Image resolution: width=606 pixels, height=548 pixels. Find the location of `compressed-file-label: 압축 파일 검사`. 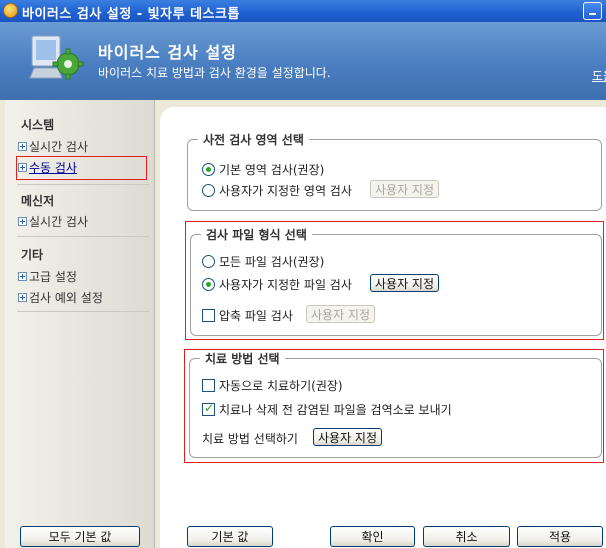

compressed-file-label: 압축 파일 검사 is located at coordinates (256, 316).